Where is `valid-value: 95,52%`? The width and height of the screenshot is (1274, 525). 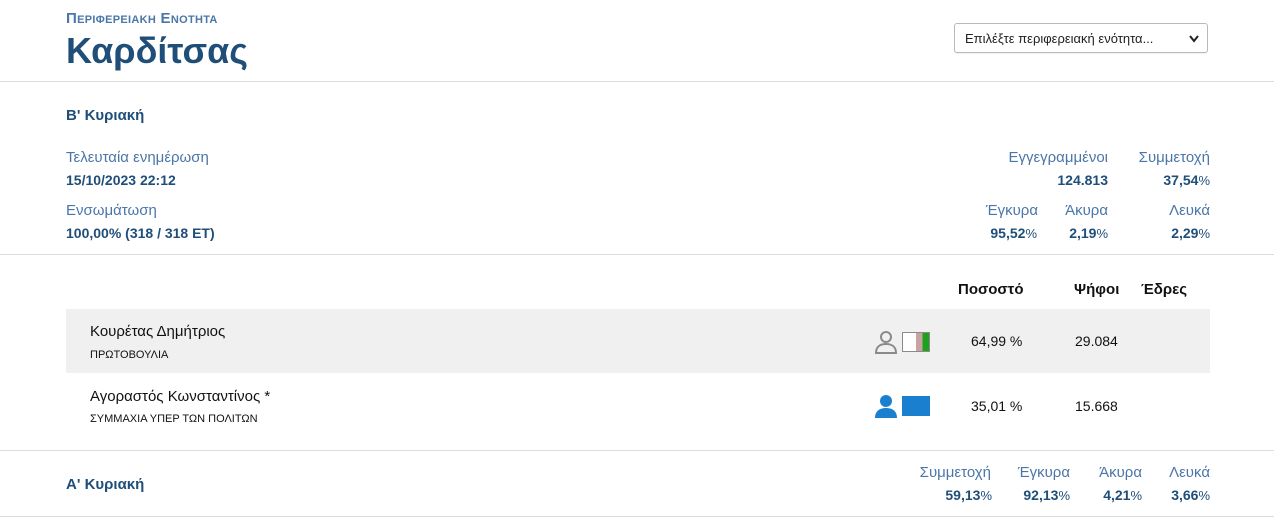
valid-value: 95,52% is located at coordinates (1013, 233).